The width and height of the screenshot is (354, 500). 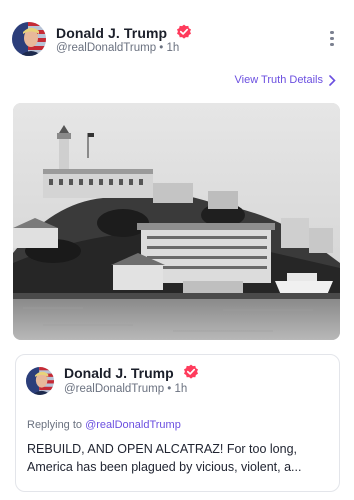 I want to click on quoted-author-name-text: Donald J. Trump, so click(x=119, y=373).